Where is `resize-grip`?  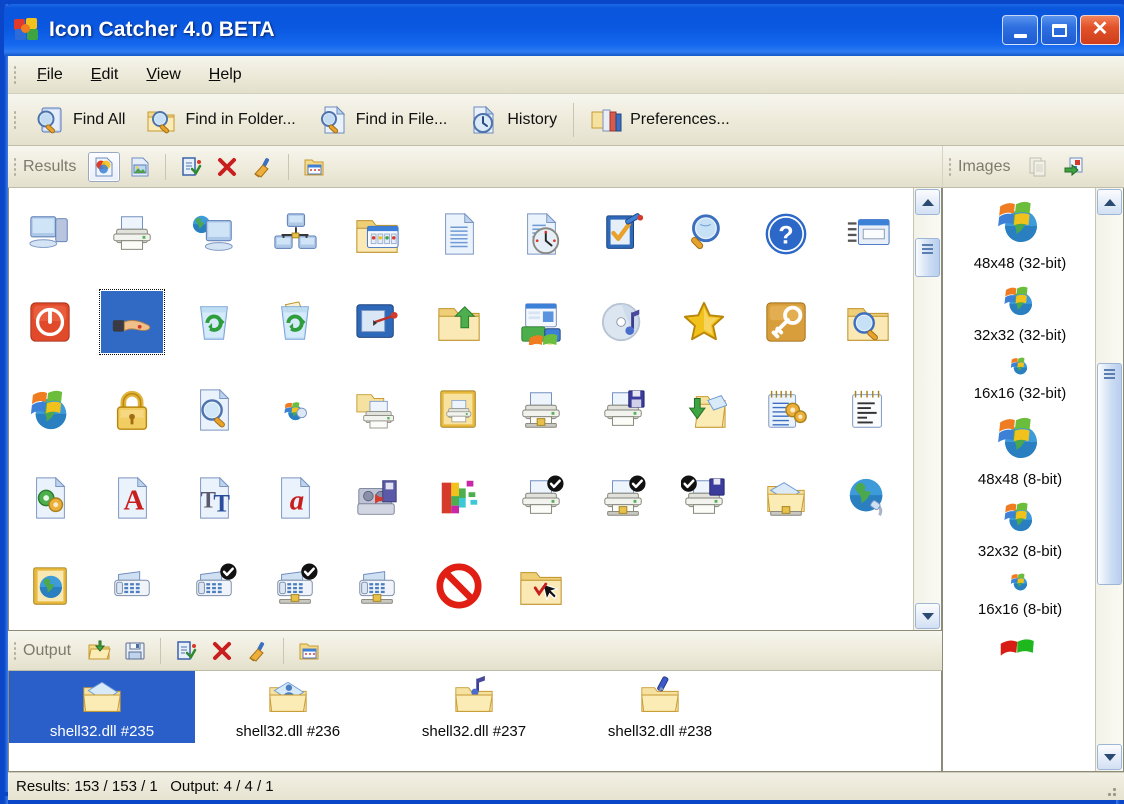
resize-grip is located at coordinates (1114, 791).